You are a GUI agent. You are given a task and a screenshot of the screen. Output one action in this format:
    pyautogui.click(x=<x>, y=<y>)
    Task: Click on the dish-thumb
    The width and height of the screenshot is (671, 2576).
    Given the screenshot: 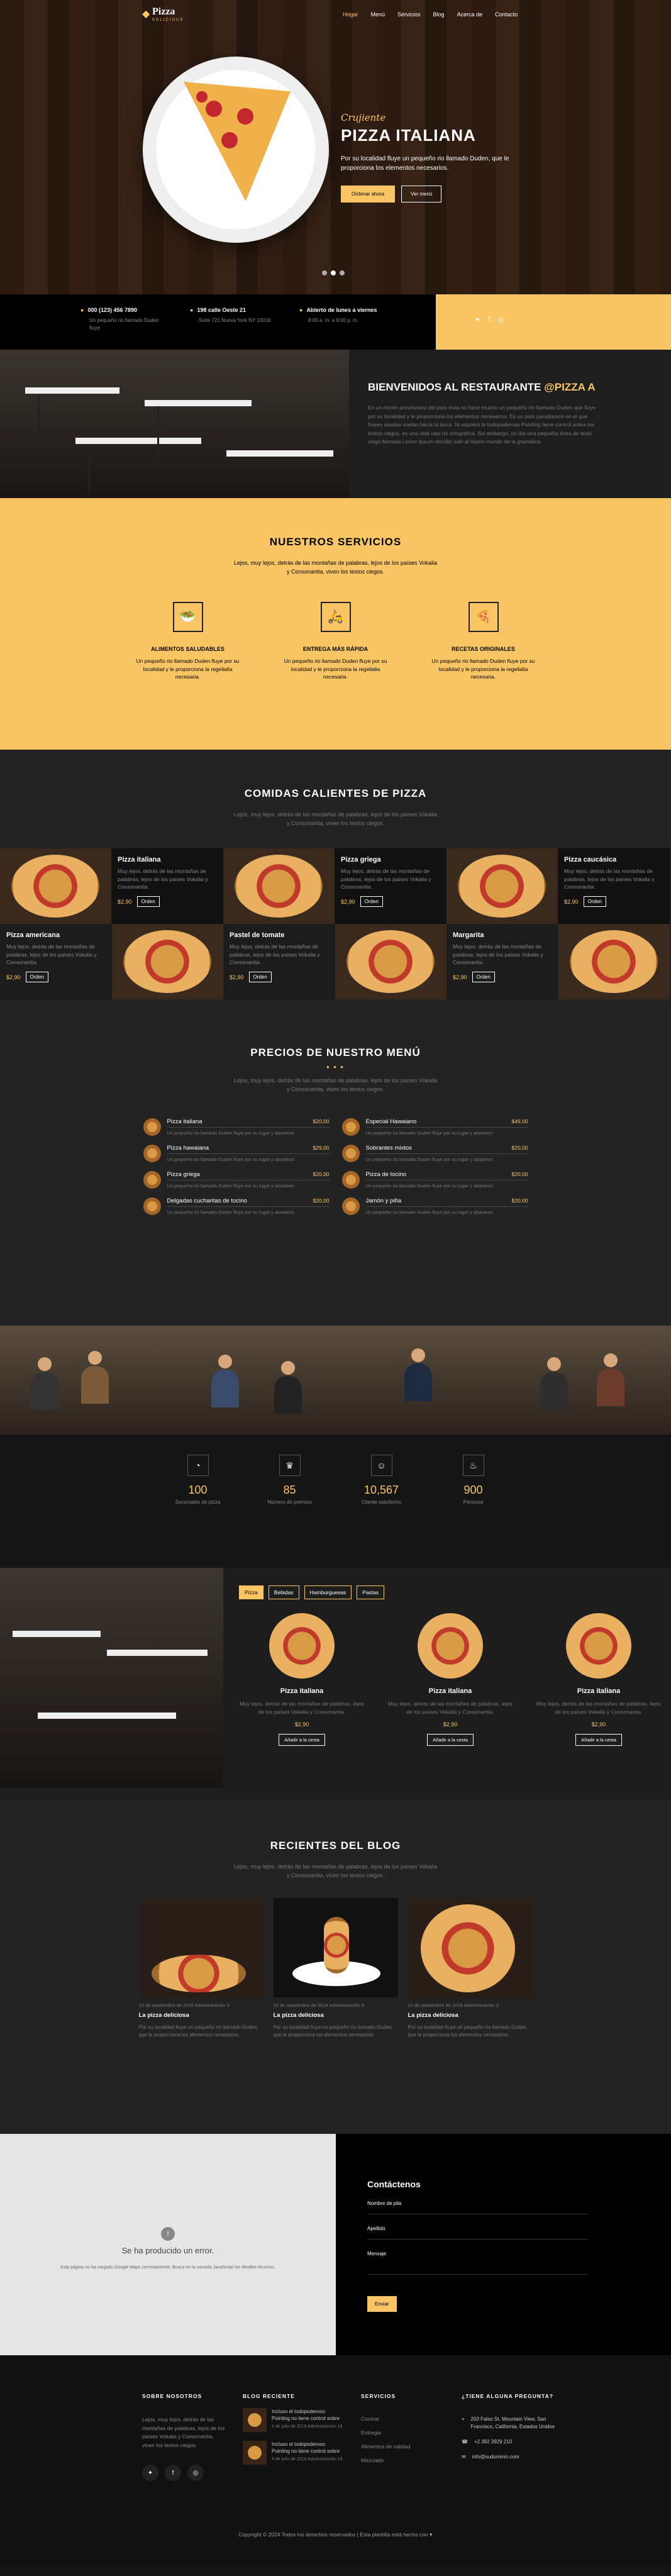 What is the action you would take?
    pyautogui.click(x=152, y=1179)
    